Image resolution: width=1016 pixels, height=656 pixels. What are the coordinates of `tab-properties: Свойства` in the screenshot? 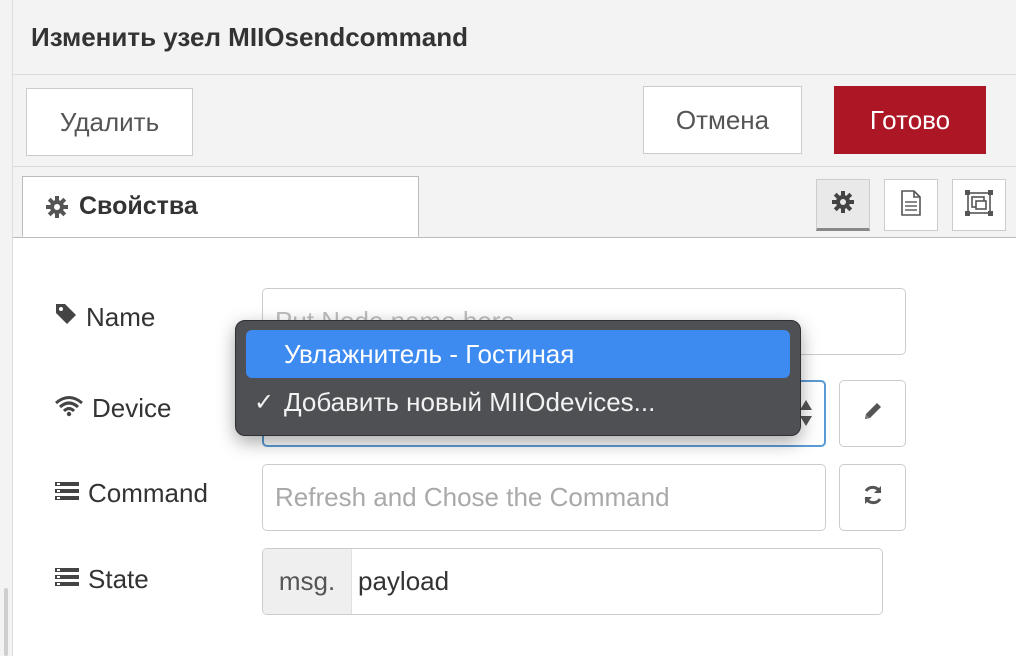 It's located at (220, 206).